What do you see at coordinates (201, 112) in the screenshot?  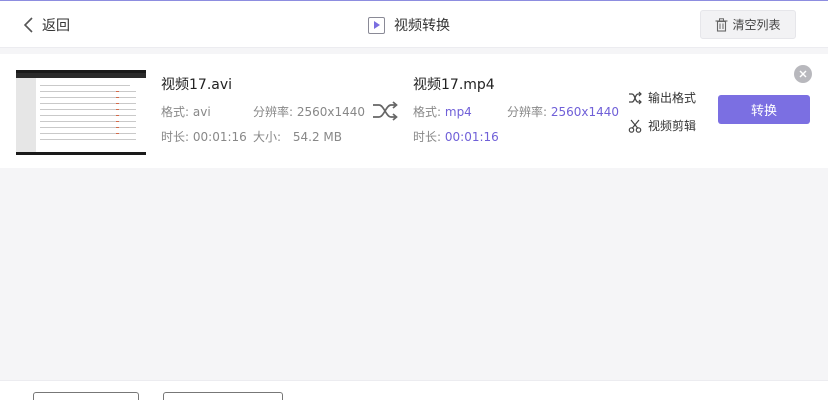 I see `source-format-value: avi` at bounding box center [201, 112].